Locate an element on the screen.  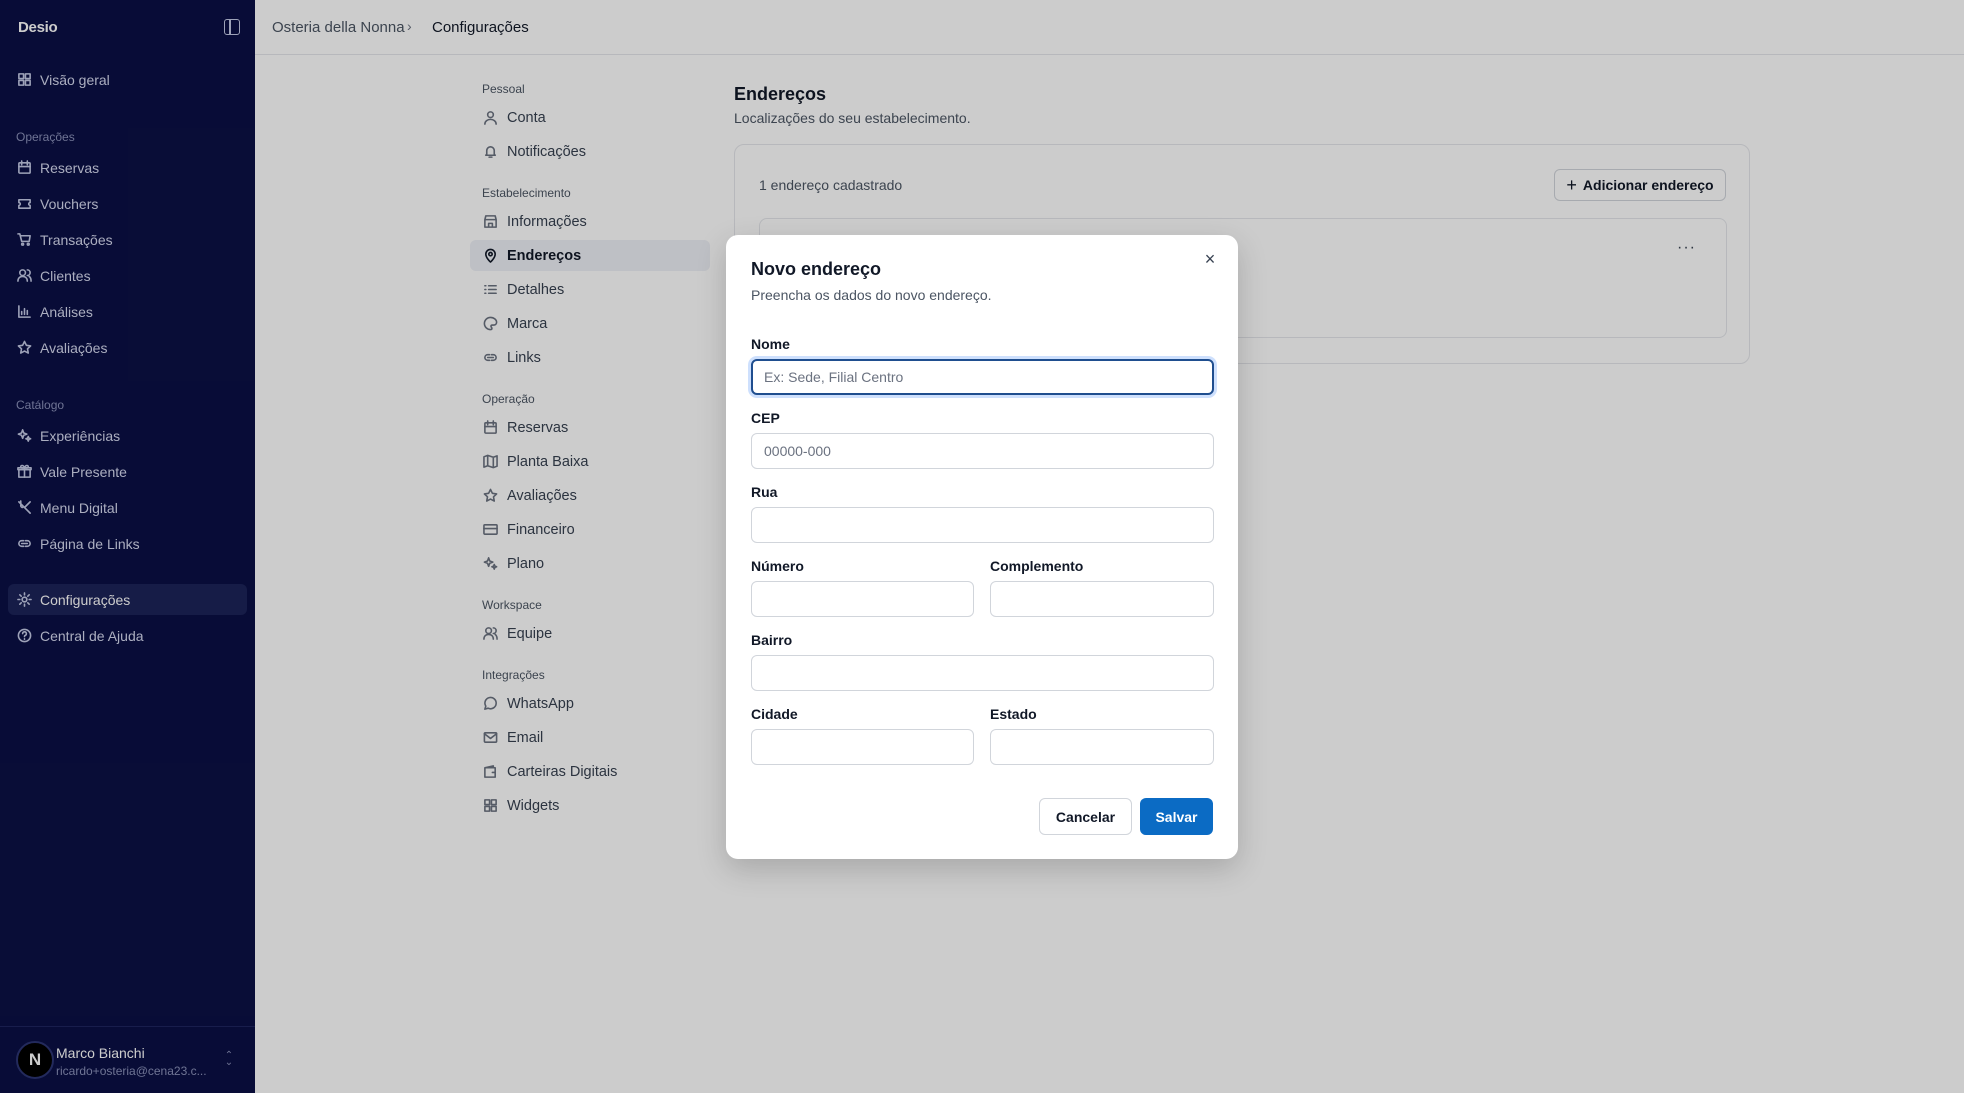
complemento-field is located at coordinates (1102, 599).